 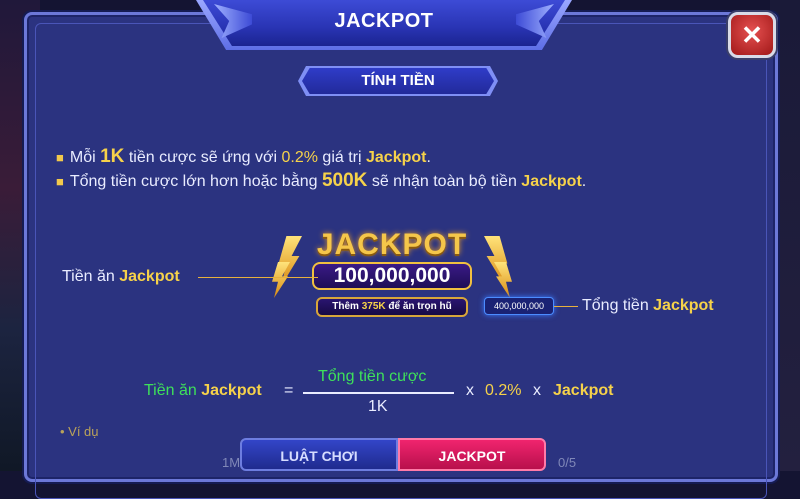 What do you see at coordinates (203, 157) in the screenshot?
I see `rule-text: tiền cược sẽ ứng với` at bounding box center [203, 157].